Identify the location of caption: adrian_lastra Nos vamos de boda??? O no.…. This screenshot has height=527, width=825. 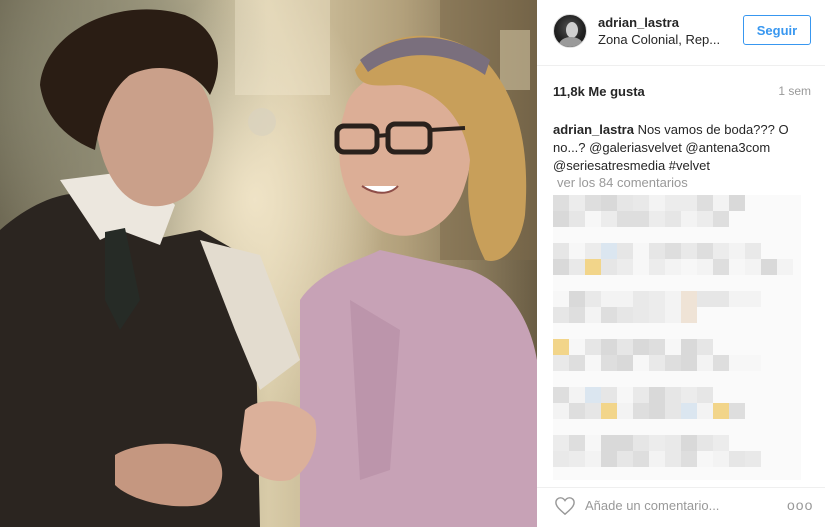
(681, 148).